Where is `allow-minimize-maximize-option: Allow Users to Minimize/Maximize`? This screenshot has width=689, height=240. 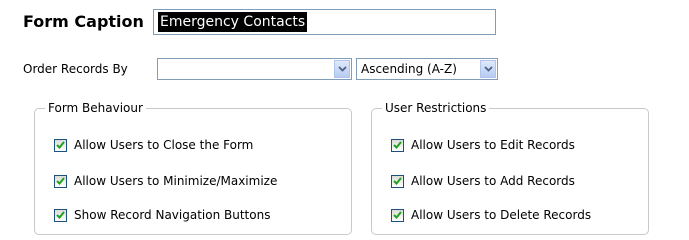
allow-minimize-maximize-option: Allow Users to Minimize/Maximize is located at coordinates (165, 181).